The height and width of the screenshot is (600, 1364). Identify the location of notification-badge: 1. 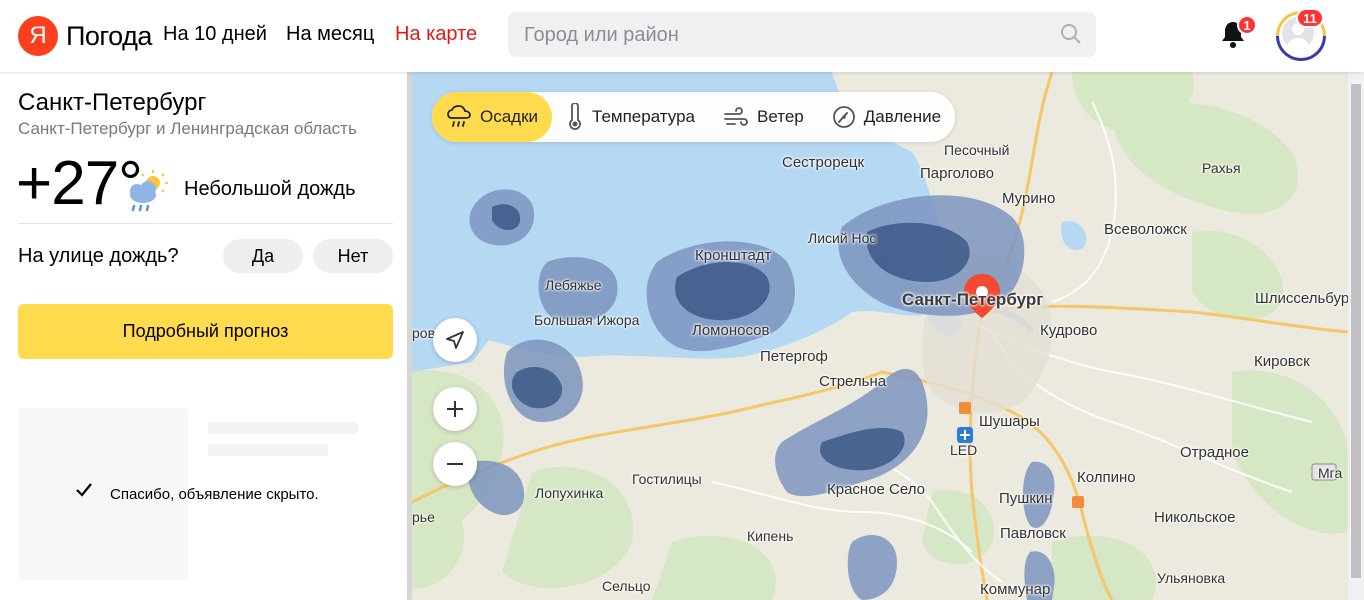
(1247, 25).